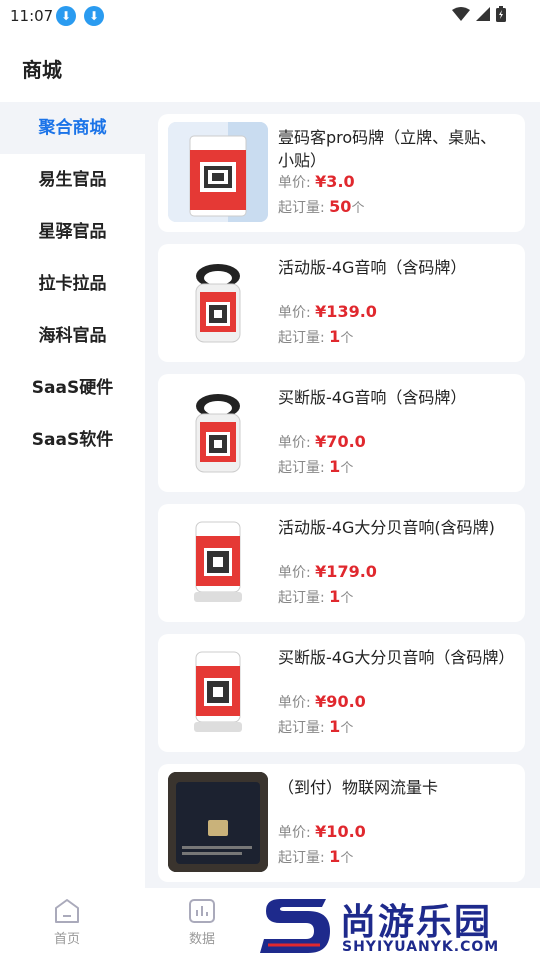 This screenshot has height=960, width=540. What do you see at coordinates (421, 947) in the screenshot?
I see `watermark-url: SHYIYUANYK.COM` at bounding box center [421, 947].